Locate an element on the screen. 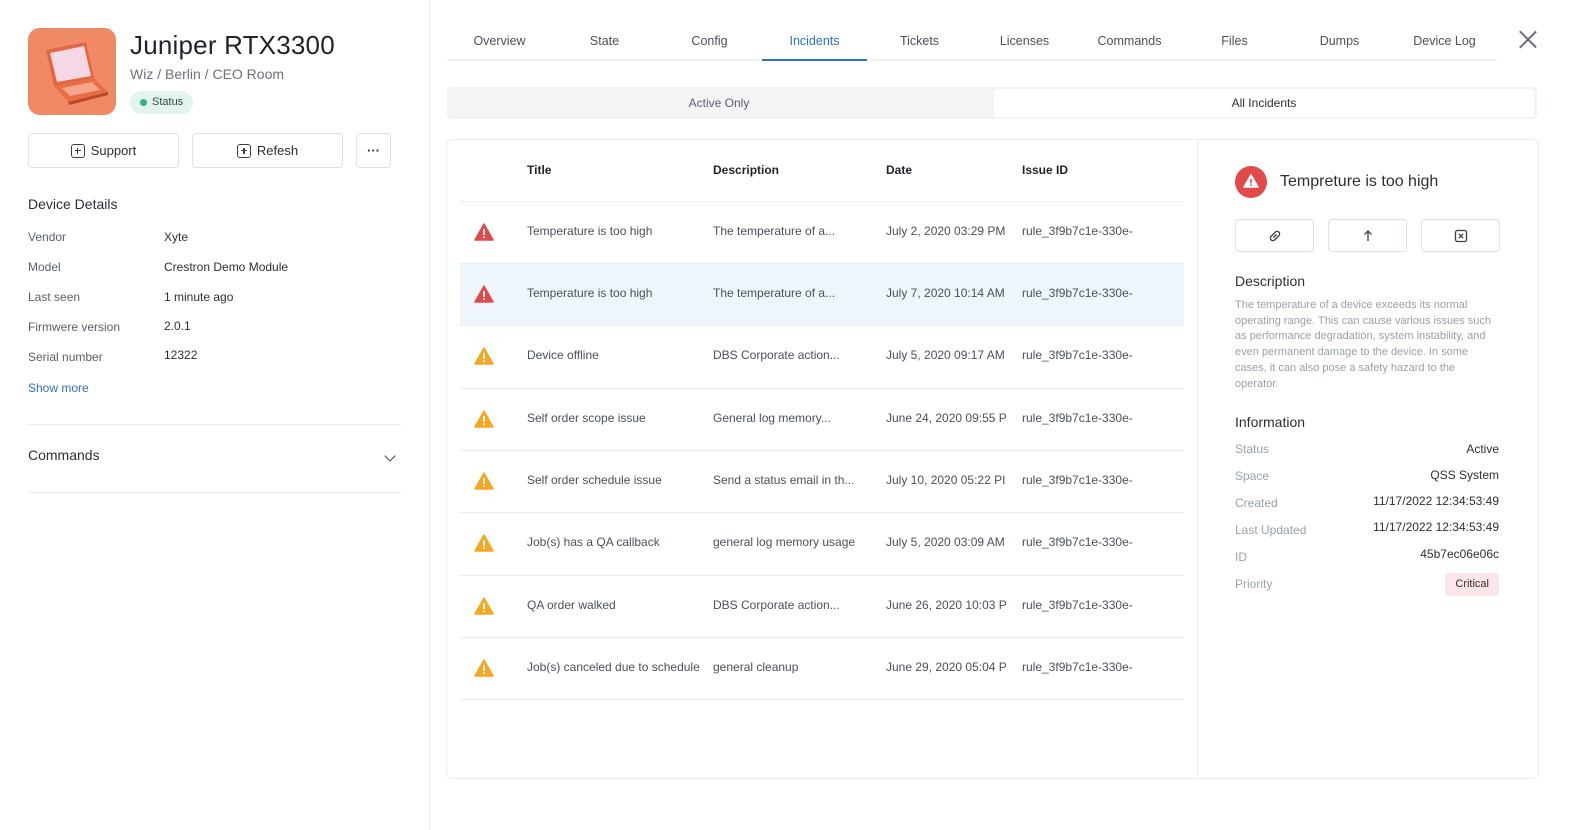  info-row-priority: Priority Critical is located at coordinates (1367, 584).